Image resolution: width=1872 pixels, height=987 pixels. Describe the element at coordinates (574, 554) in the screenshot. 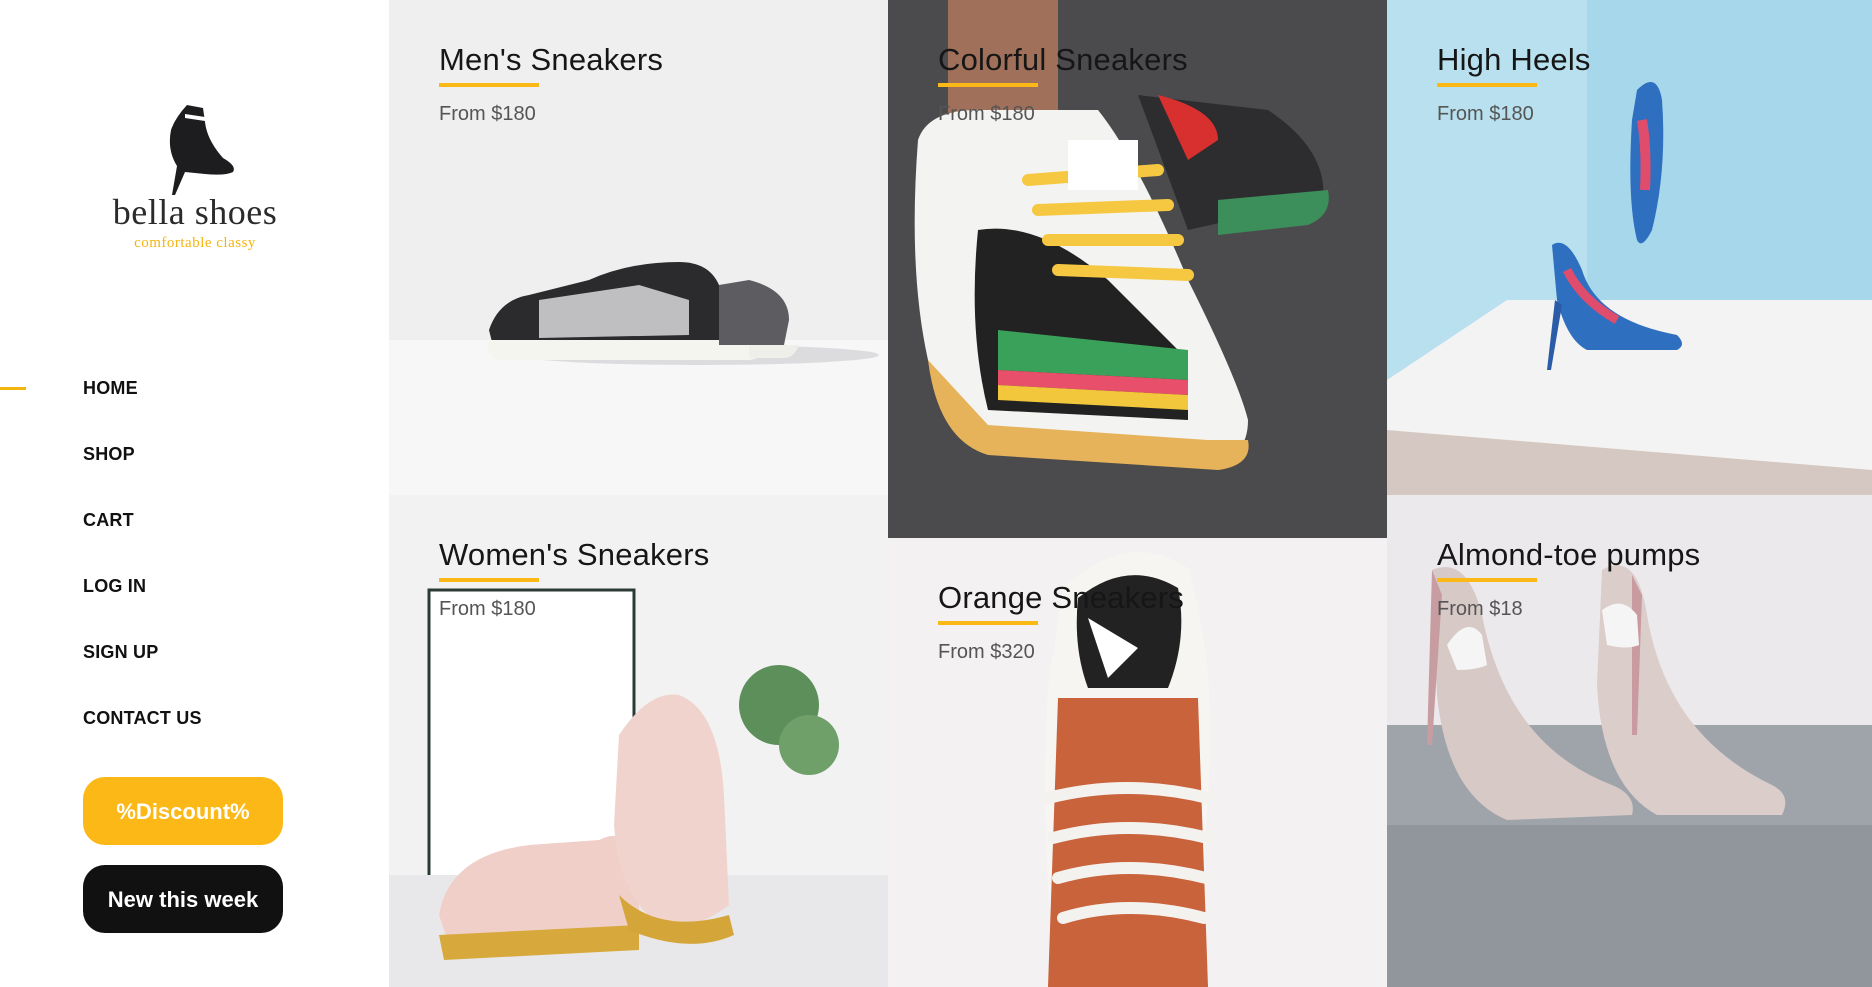

I see `product-title: Women's Sneakers` at that location.